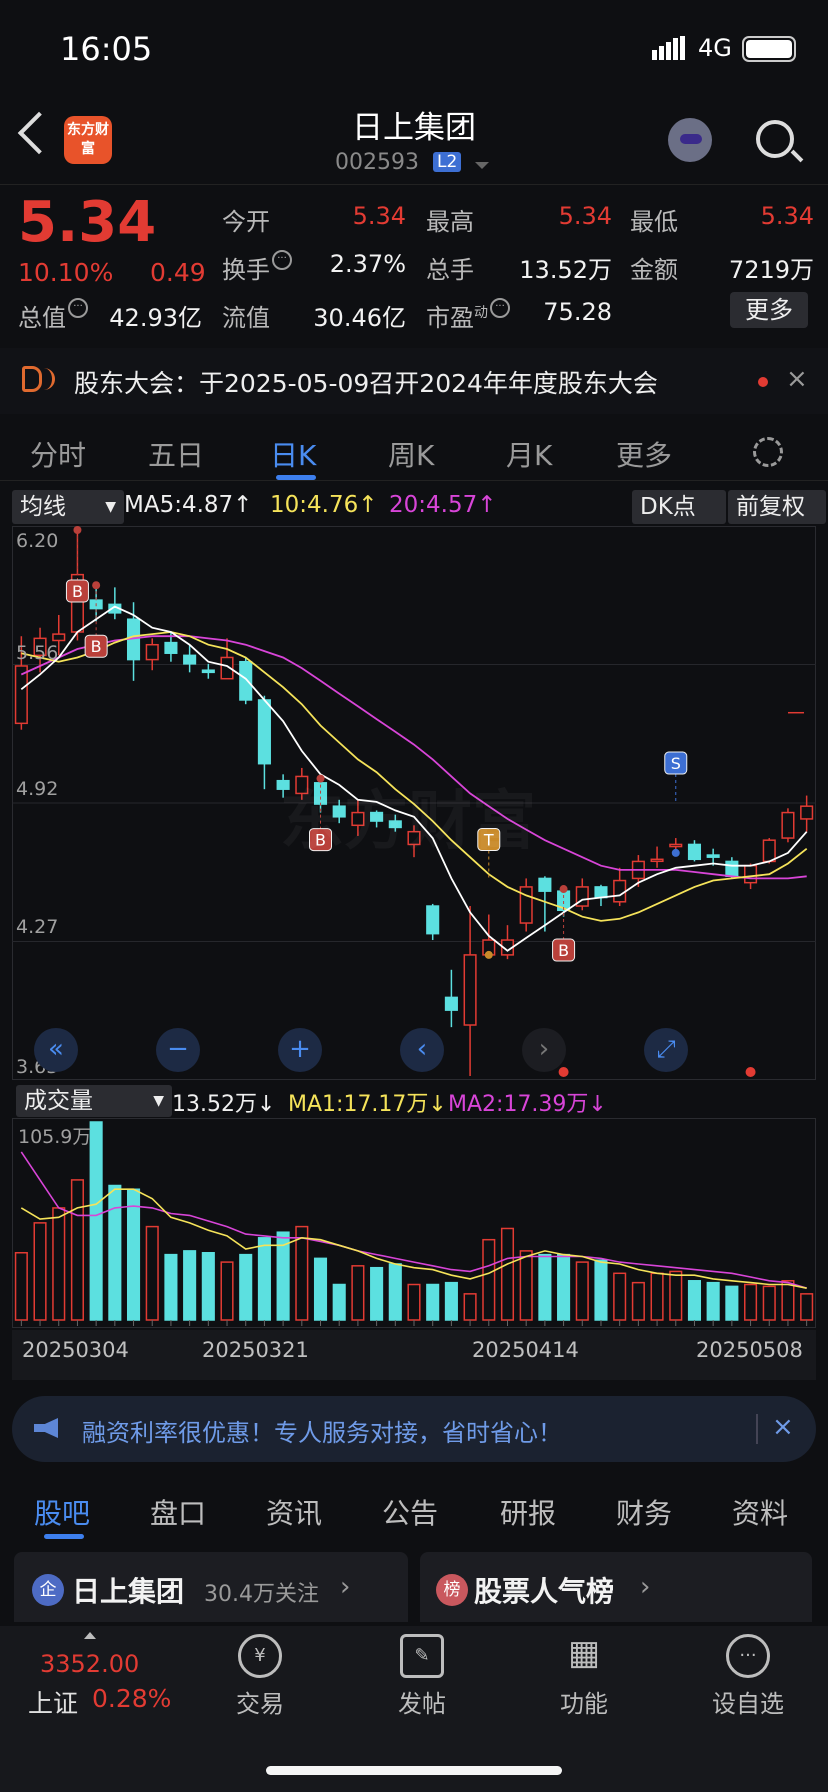 The image size is (828, 1792). What do you see at coordinates (55, 1137) in the screenshot?
I see `volume-max-label: 105.9万` at bounding box center [55, 1137].